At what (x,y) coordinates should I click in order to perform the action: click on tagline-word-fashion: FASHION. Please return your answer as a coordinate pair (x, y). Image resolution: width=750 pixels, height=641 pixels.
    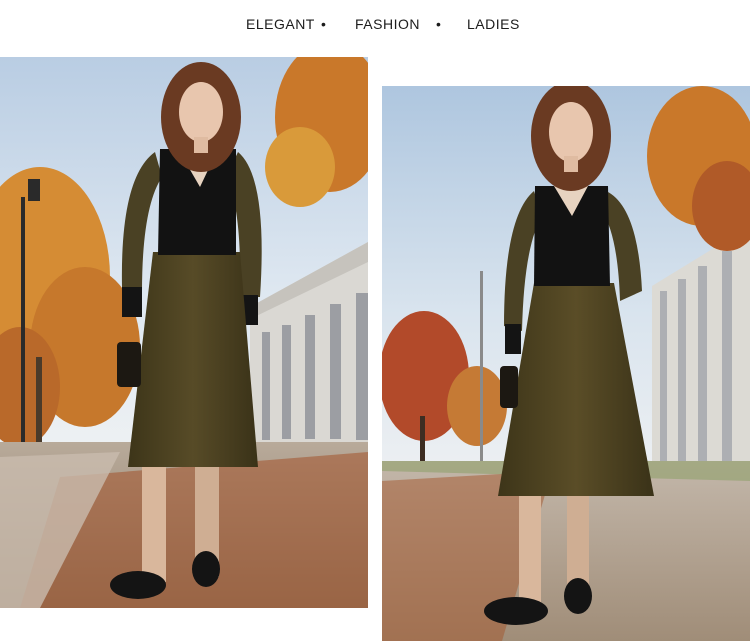
    Looking at the image, I should click on (387, 24).